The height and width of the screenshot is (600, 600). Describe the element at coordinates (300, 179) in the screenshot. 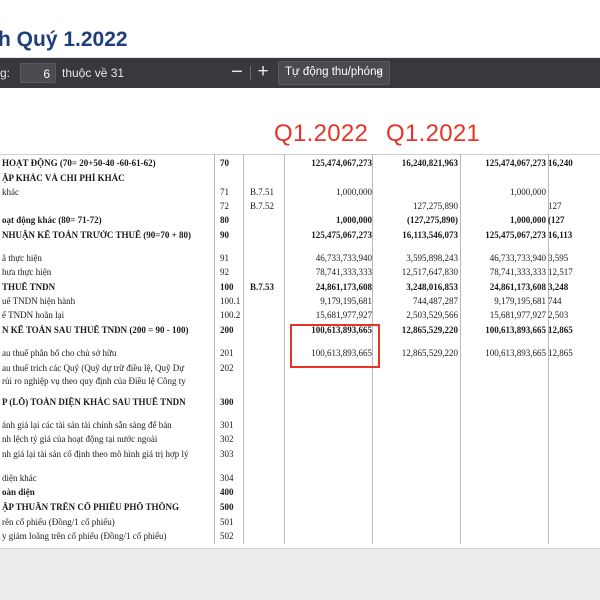

I see `table-row: ẬP KHÁC VÀ CHI PHÍ KHÁC` at that location.